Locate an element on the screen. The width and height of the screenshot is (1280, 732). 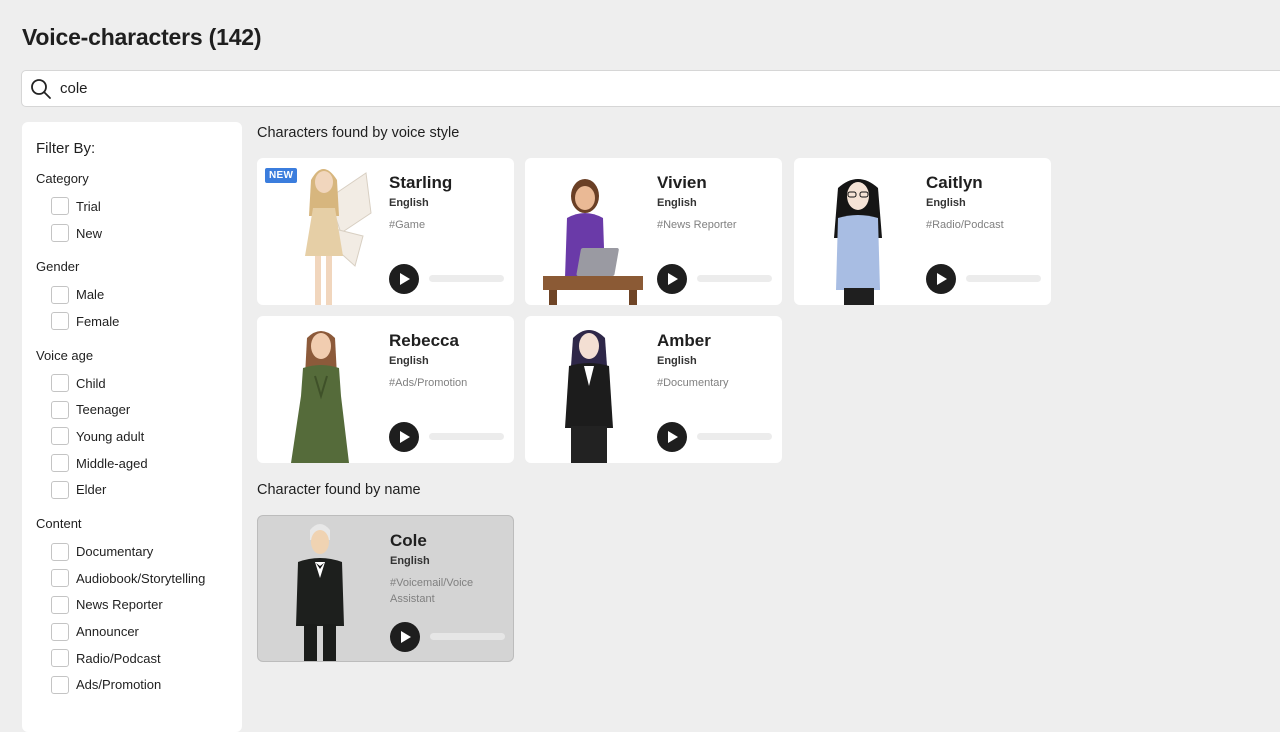
filter-option-news-reporter: News Reporter is located at coordinates (139, 605).